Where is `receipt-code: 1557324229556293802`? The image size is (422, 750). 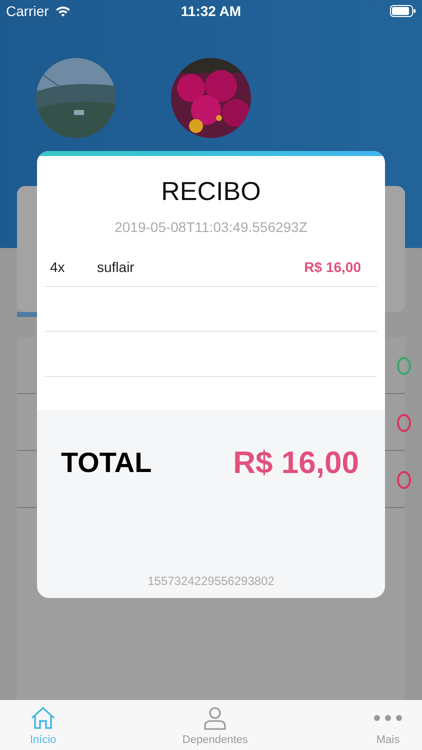 receipt-code: 1557324229556293802 is located at coordinates (211, 581).